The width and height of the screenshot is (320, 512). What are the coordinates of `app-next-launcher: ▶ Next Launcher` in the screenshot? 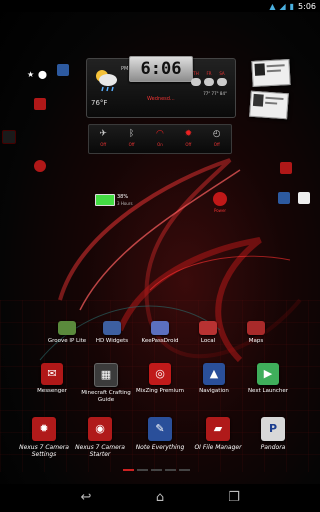 It's located at (268, 379).